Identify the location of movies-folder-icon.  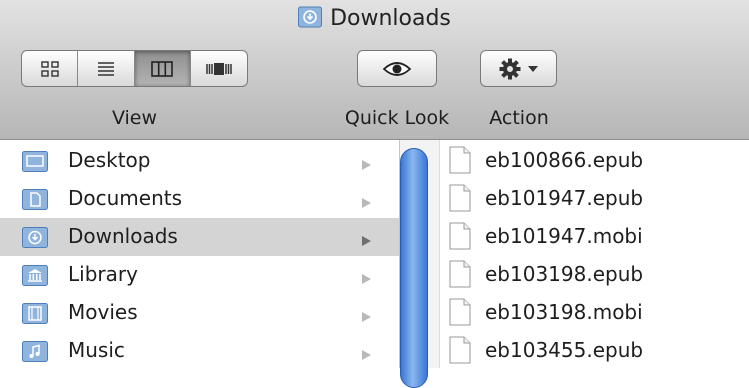
(35, 315).